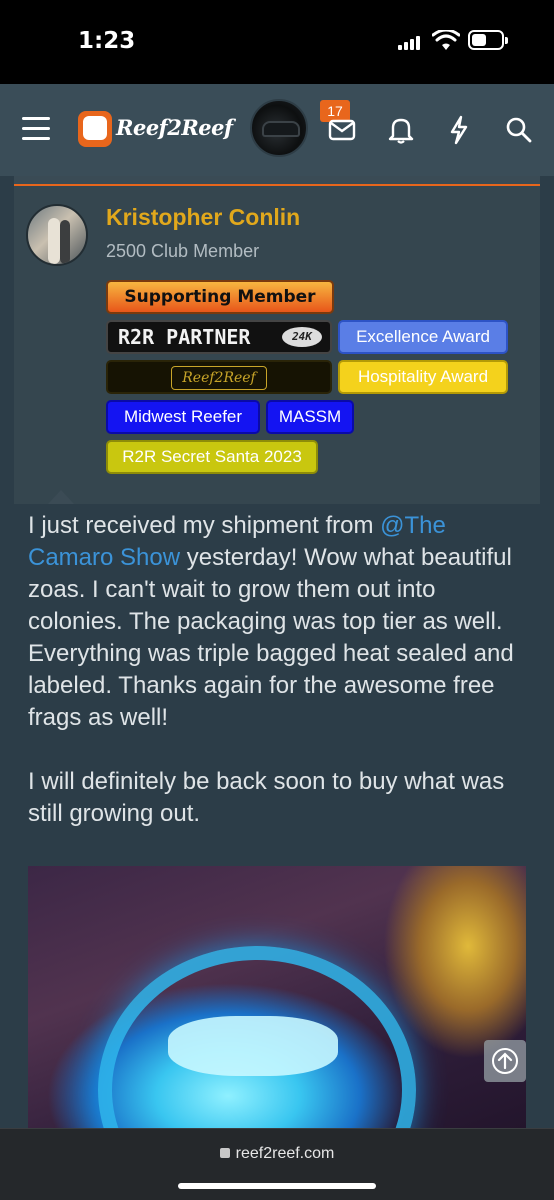 The width and height of the screenshot is (554, 1200). I want to click on url-display: reef2reef.com, so click(277, 1154).